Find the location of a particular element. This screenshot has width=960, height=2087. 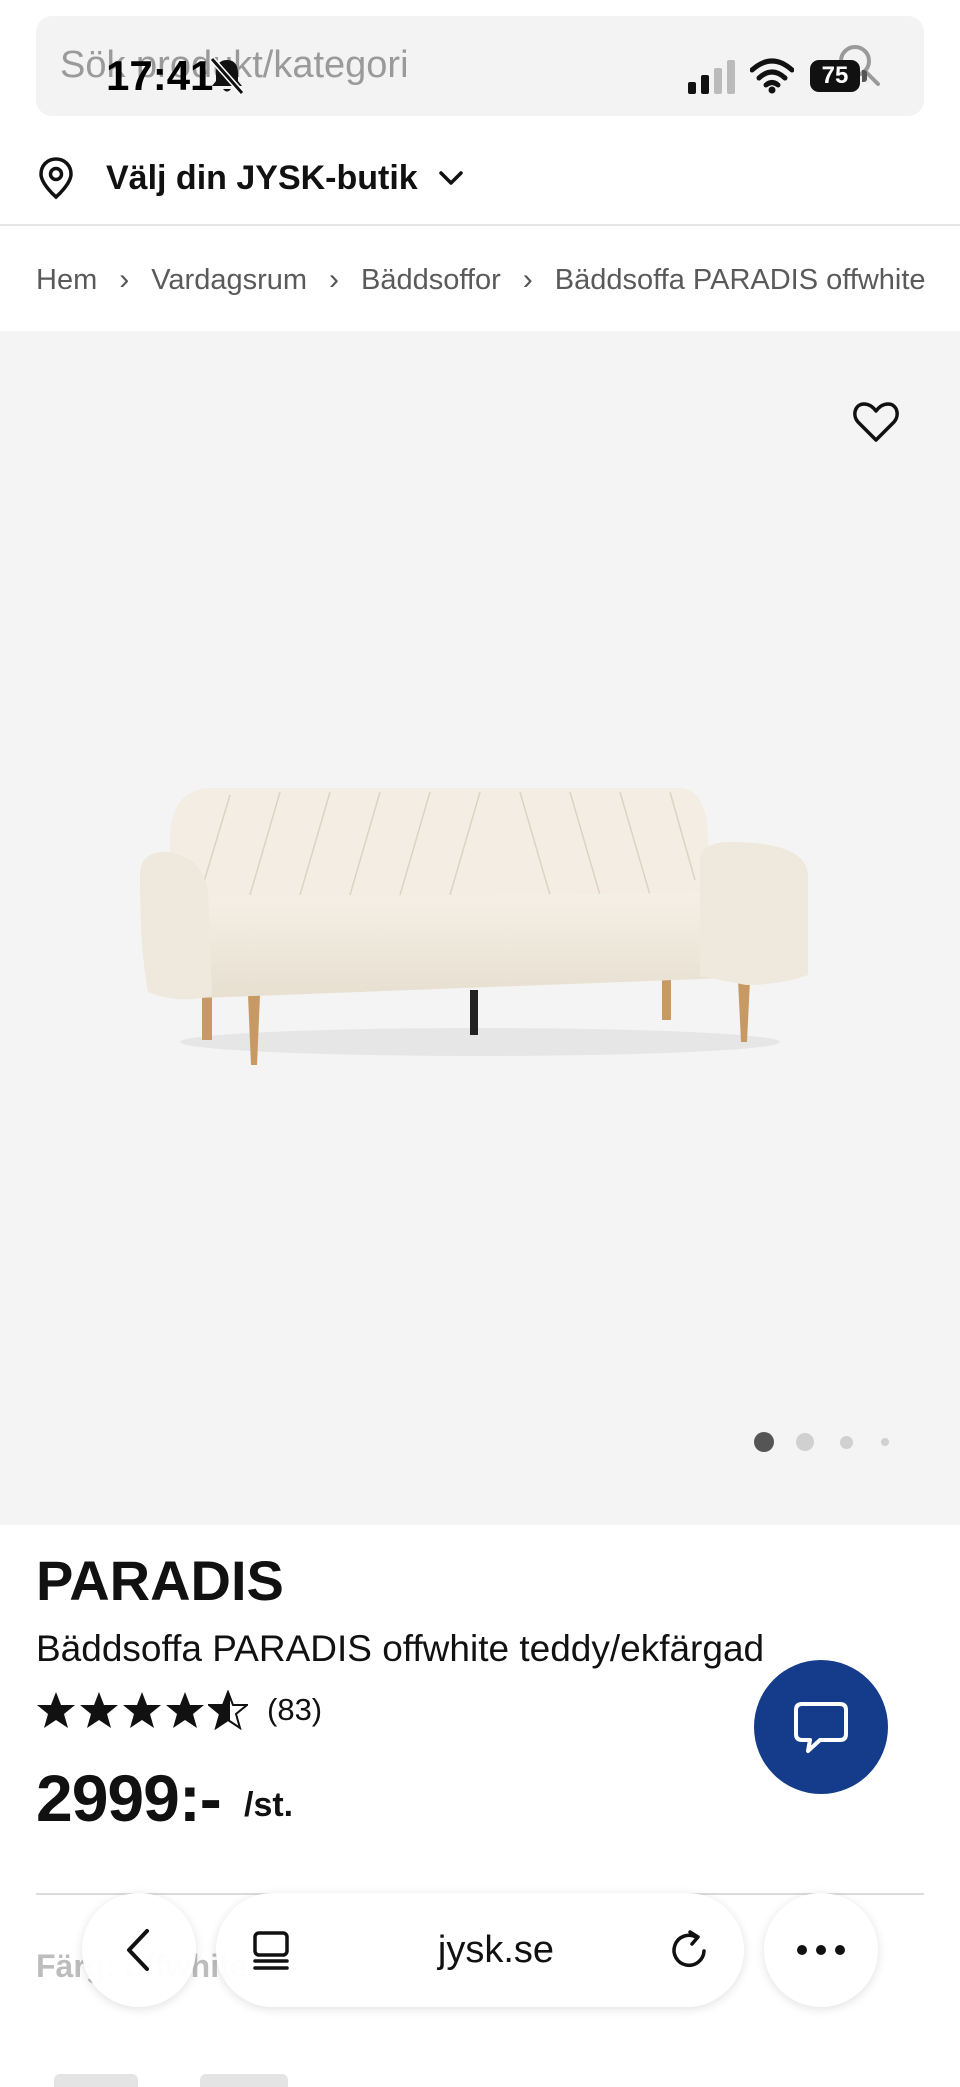

reload-icon is located at coordinates (689, 1950).